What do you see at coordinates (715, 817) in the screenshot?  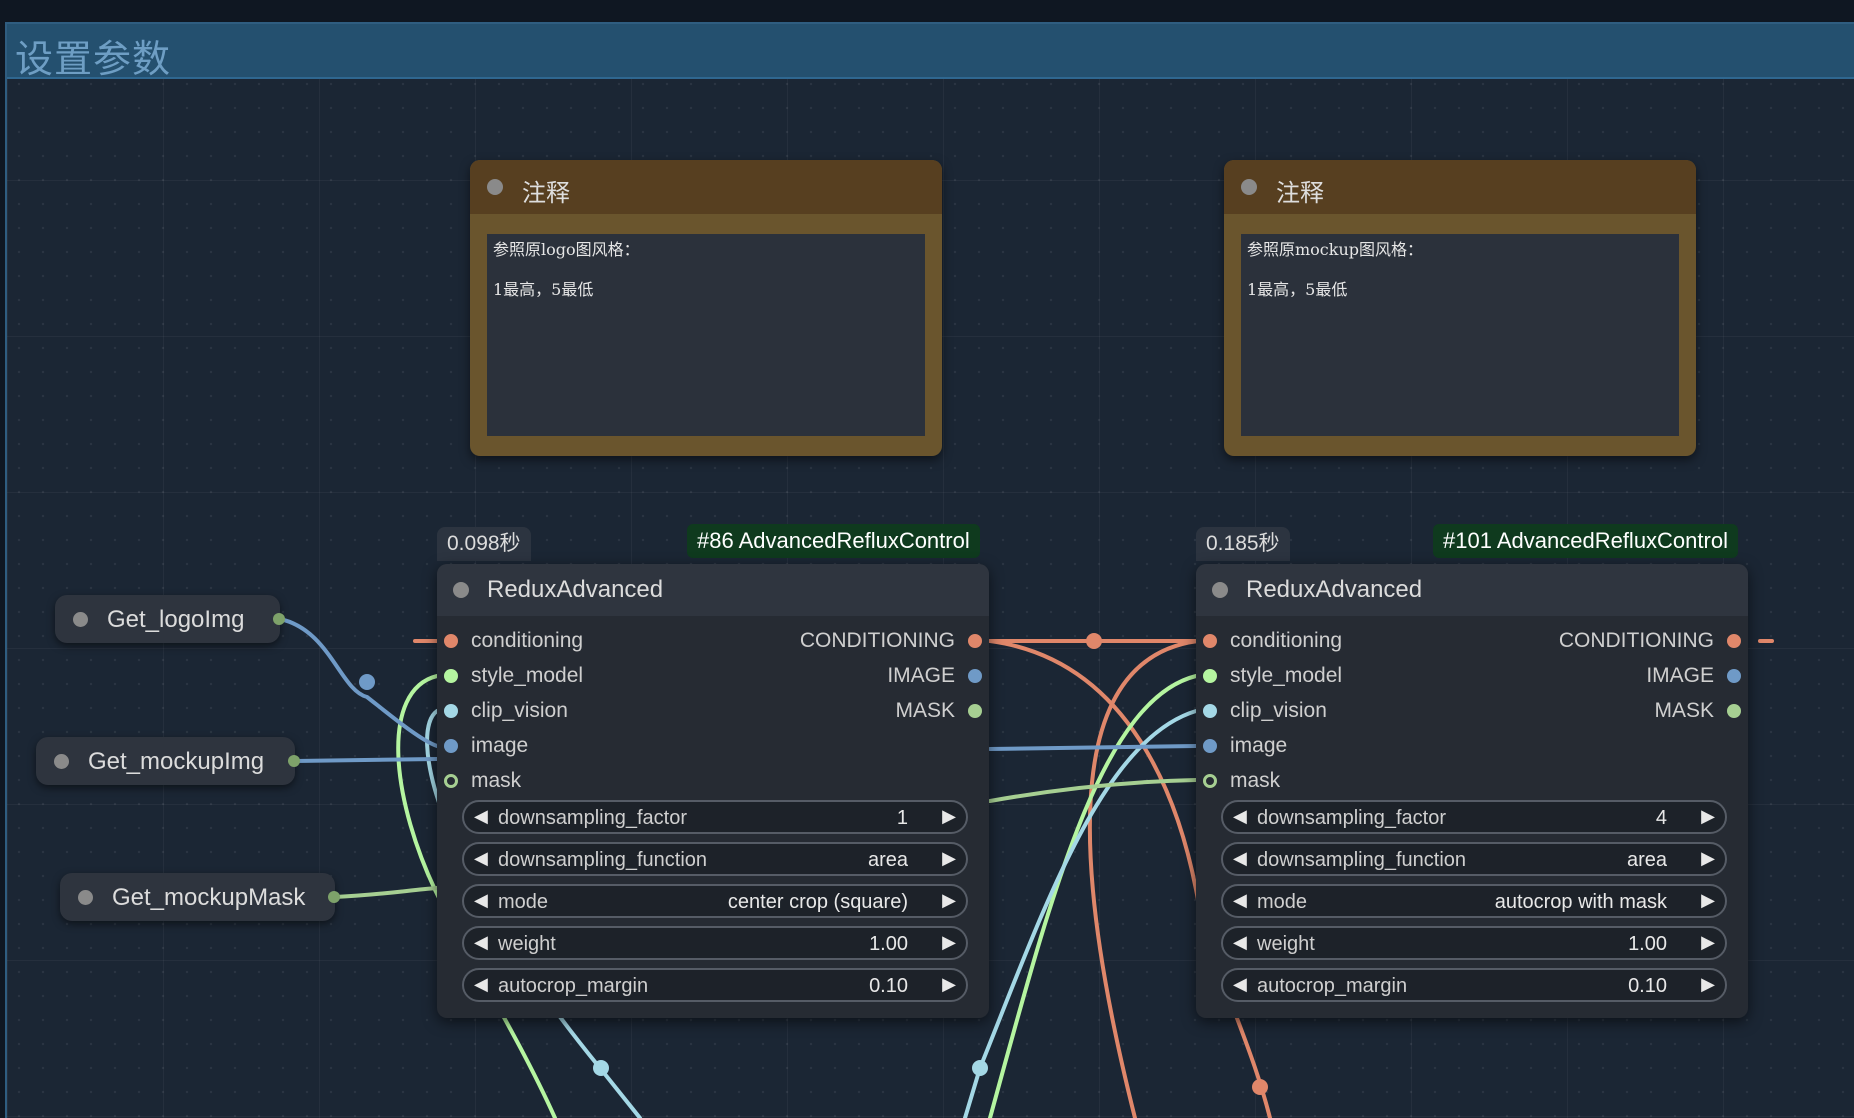 I see `widget-downsampling-factor: ◀ downsampling_factor 1 ▶` at bounding box center [715, 817].